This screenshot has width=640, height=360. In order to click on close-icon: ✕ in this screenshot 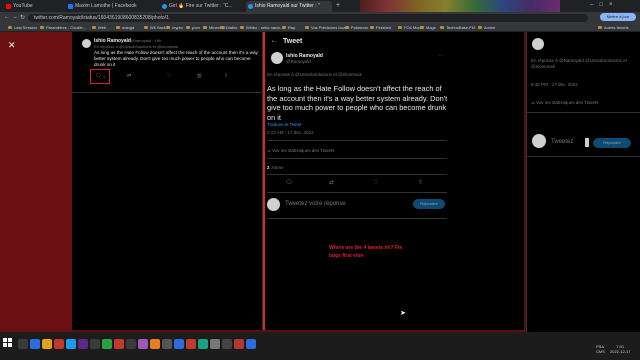, I will do `click(12, 45)`.